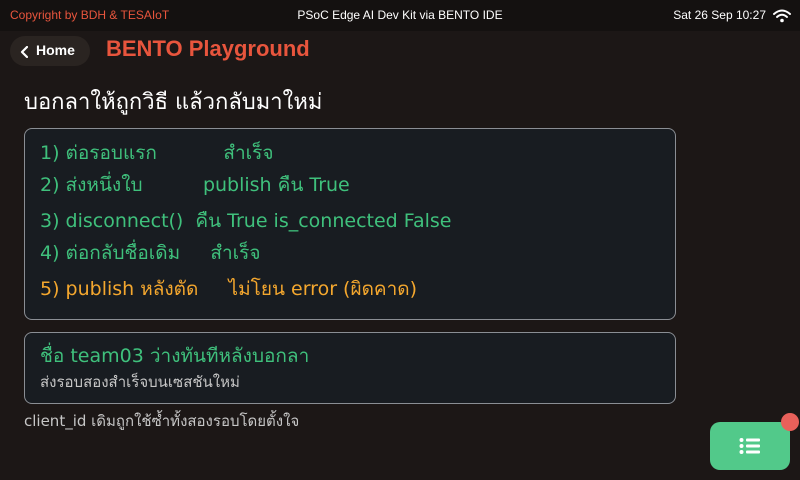 The image size is (800, 480). I want to click on page-title: บอกลาให้ถูกวิธี แล้วกลับมาใหม่, so click(173, 102).